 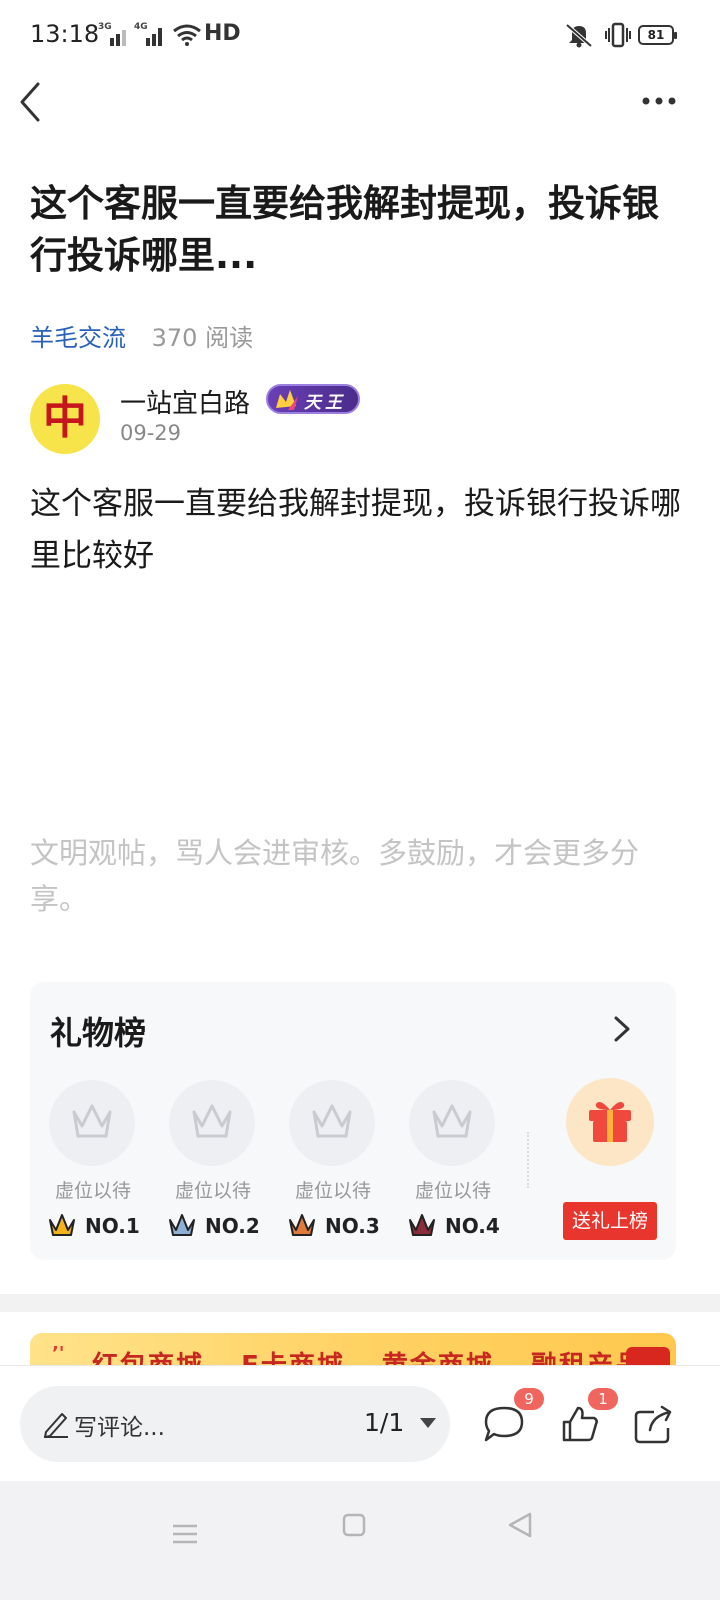 What do you see at coordinates (107, 1225) in the screenshot?
I see `slot-rank: NO.1` at bounding box center [107, 1225].